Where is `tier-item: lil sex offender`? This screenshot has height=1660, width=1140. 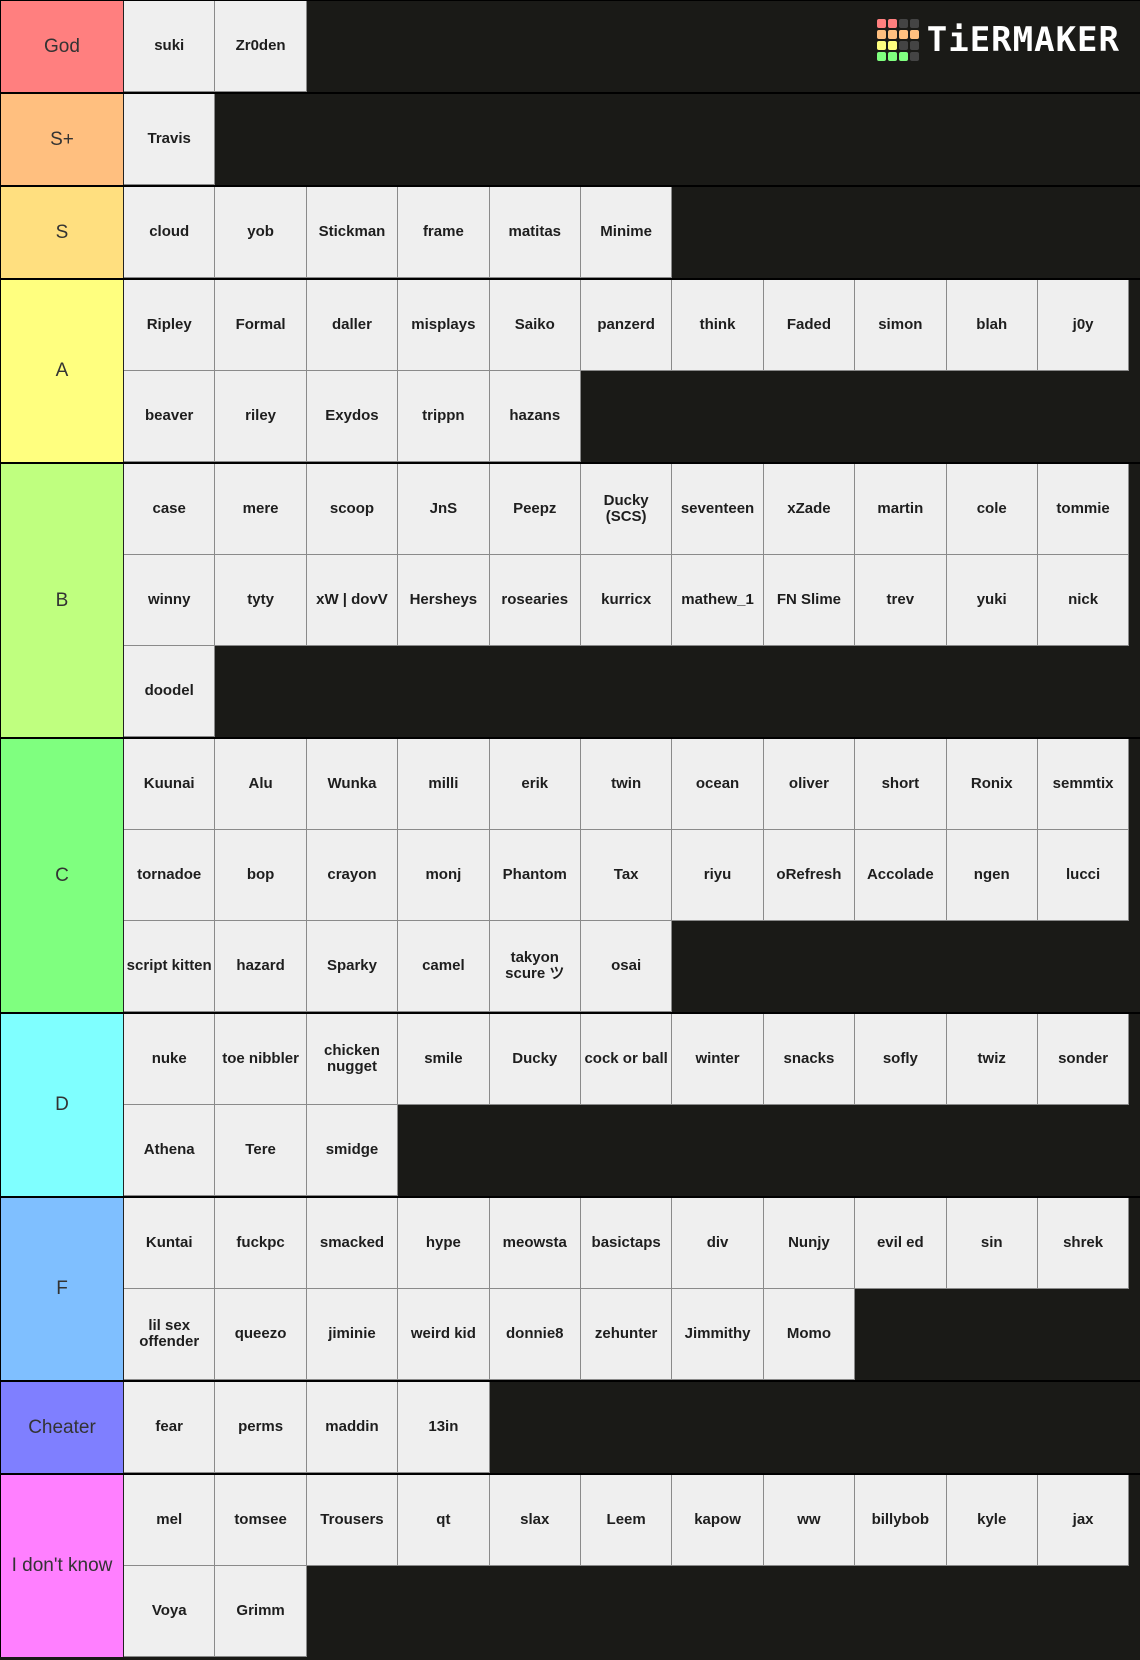 tier-item: lil sex offender is located at coordinates (170, 1334).